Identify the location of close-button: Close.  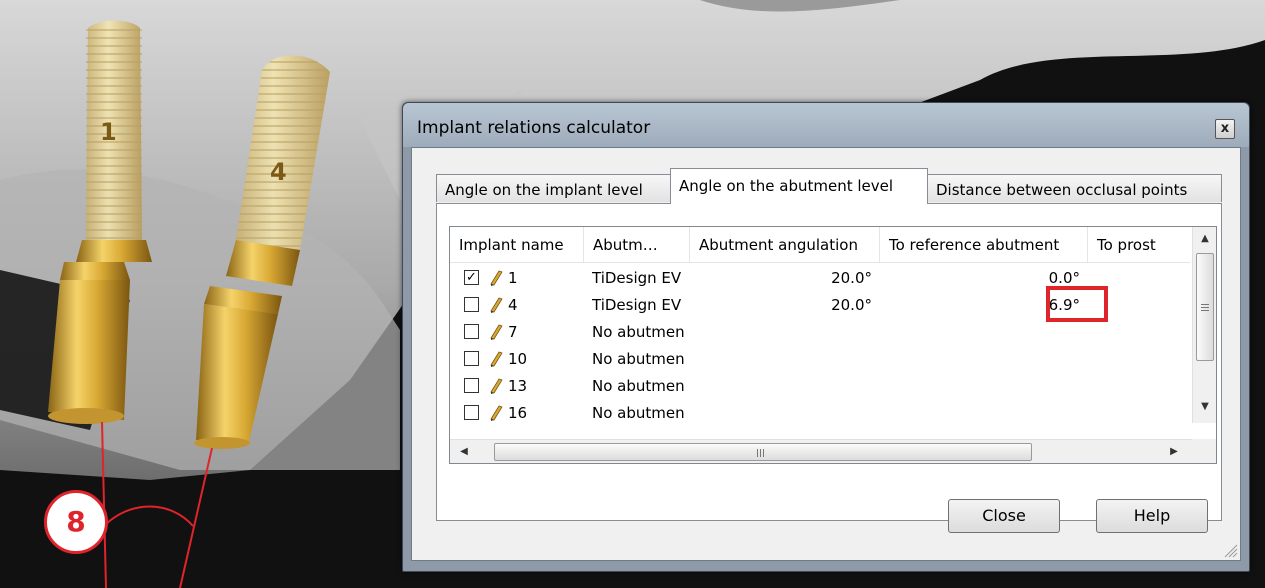
(1004, 516).